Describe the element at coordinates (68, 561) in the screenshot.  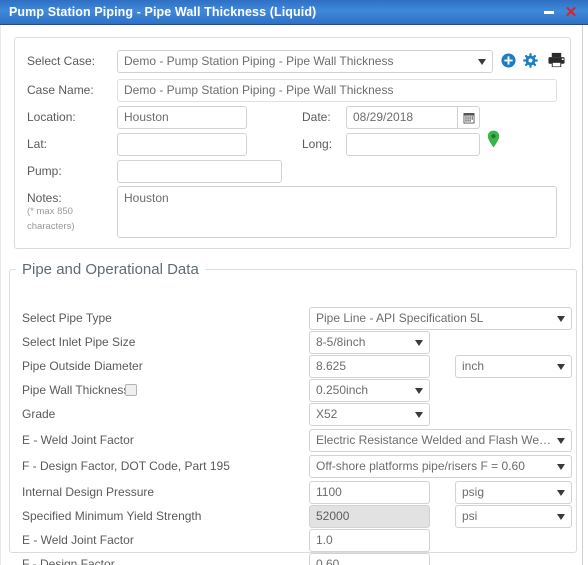
I see `row-label-design-factor-value: F - Design Factor` at that location.